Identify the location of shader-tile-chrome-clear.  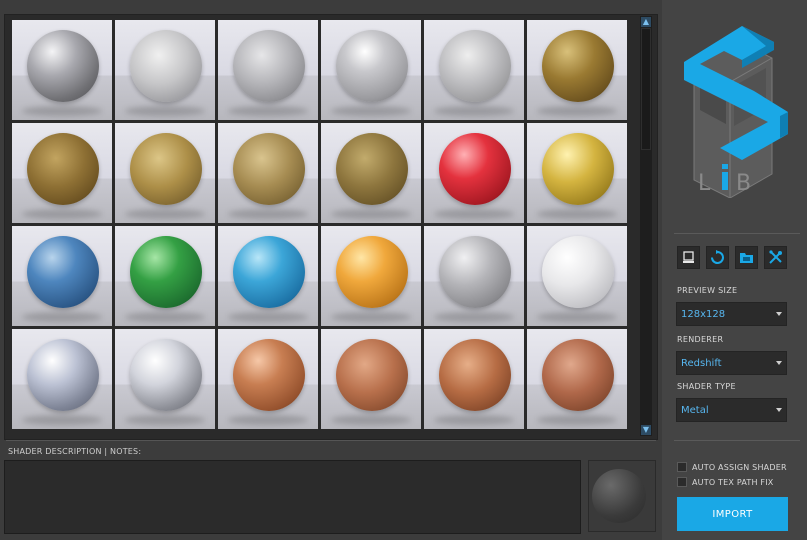
(165, 379).